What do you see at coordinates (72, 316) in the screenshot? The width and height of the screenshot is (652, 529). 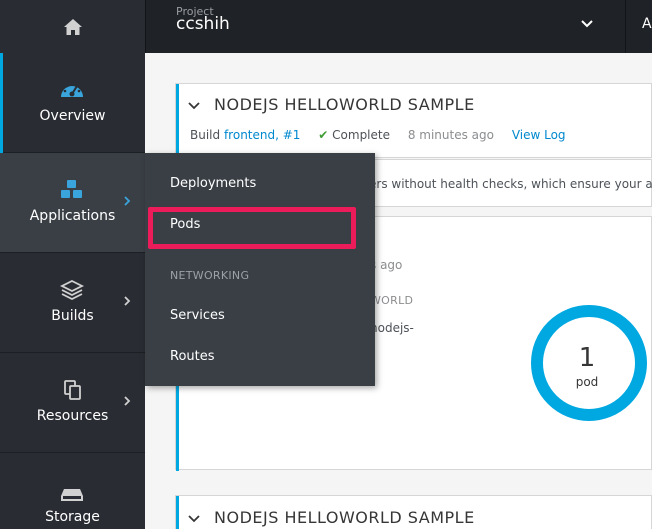 I see `sidebar-item-label: Builds` at bounding box center [72, 316].